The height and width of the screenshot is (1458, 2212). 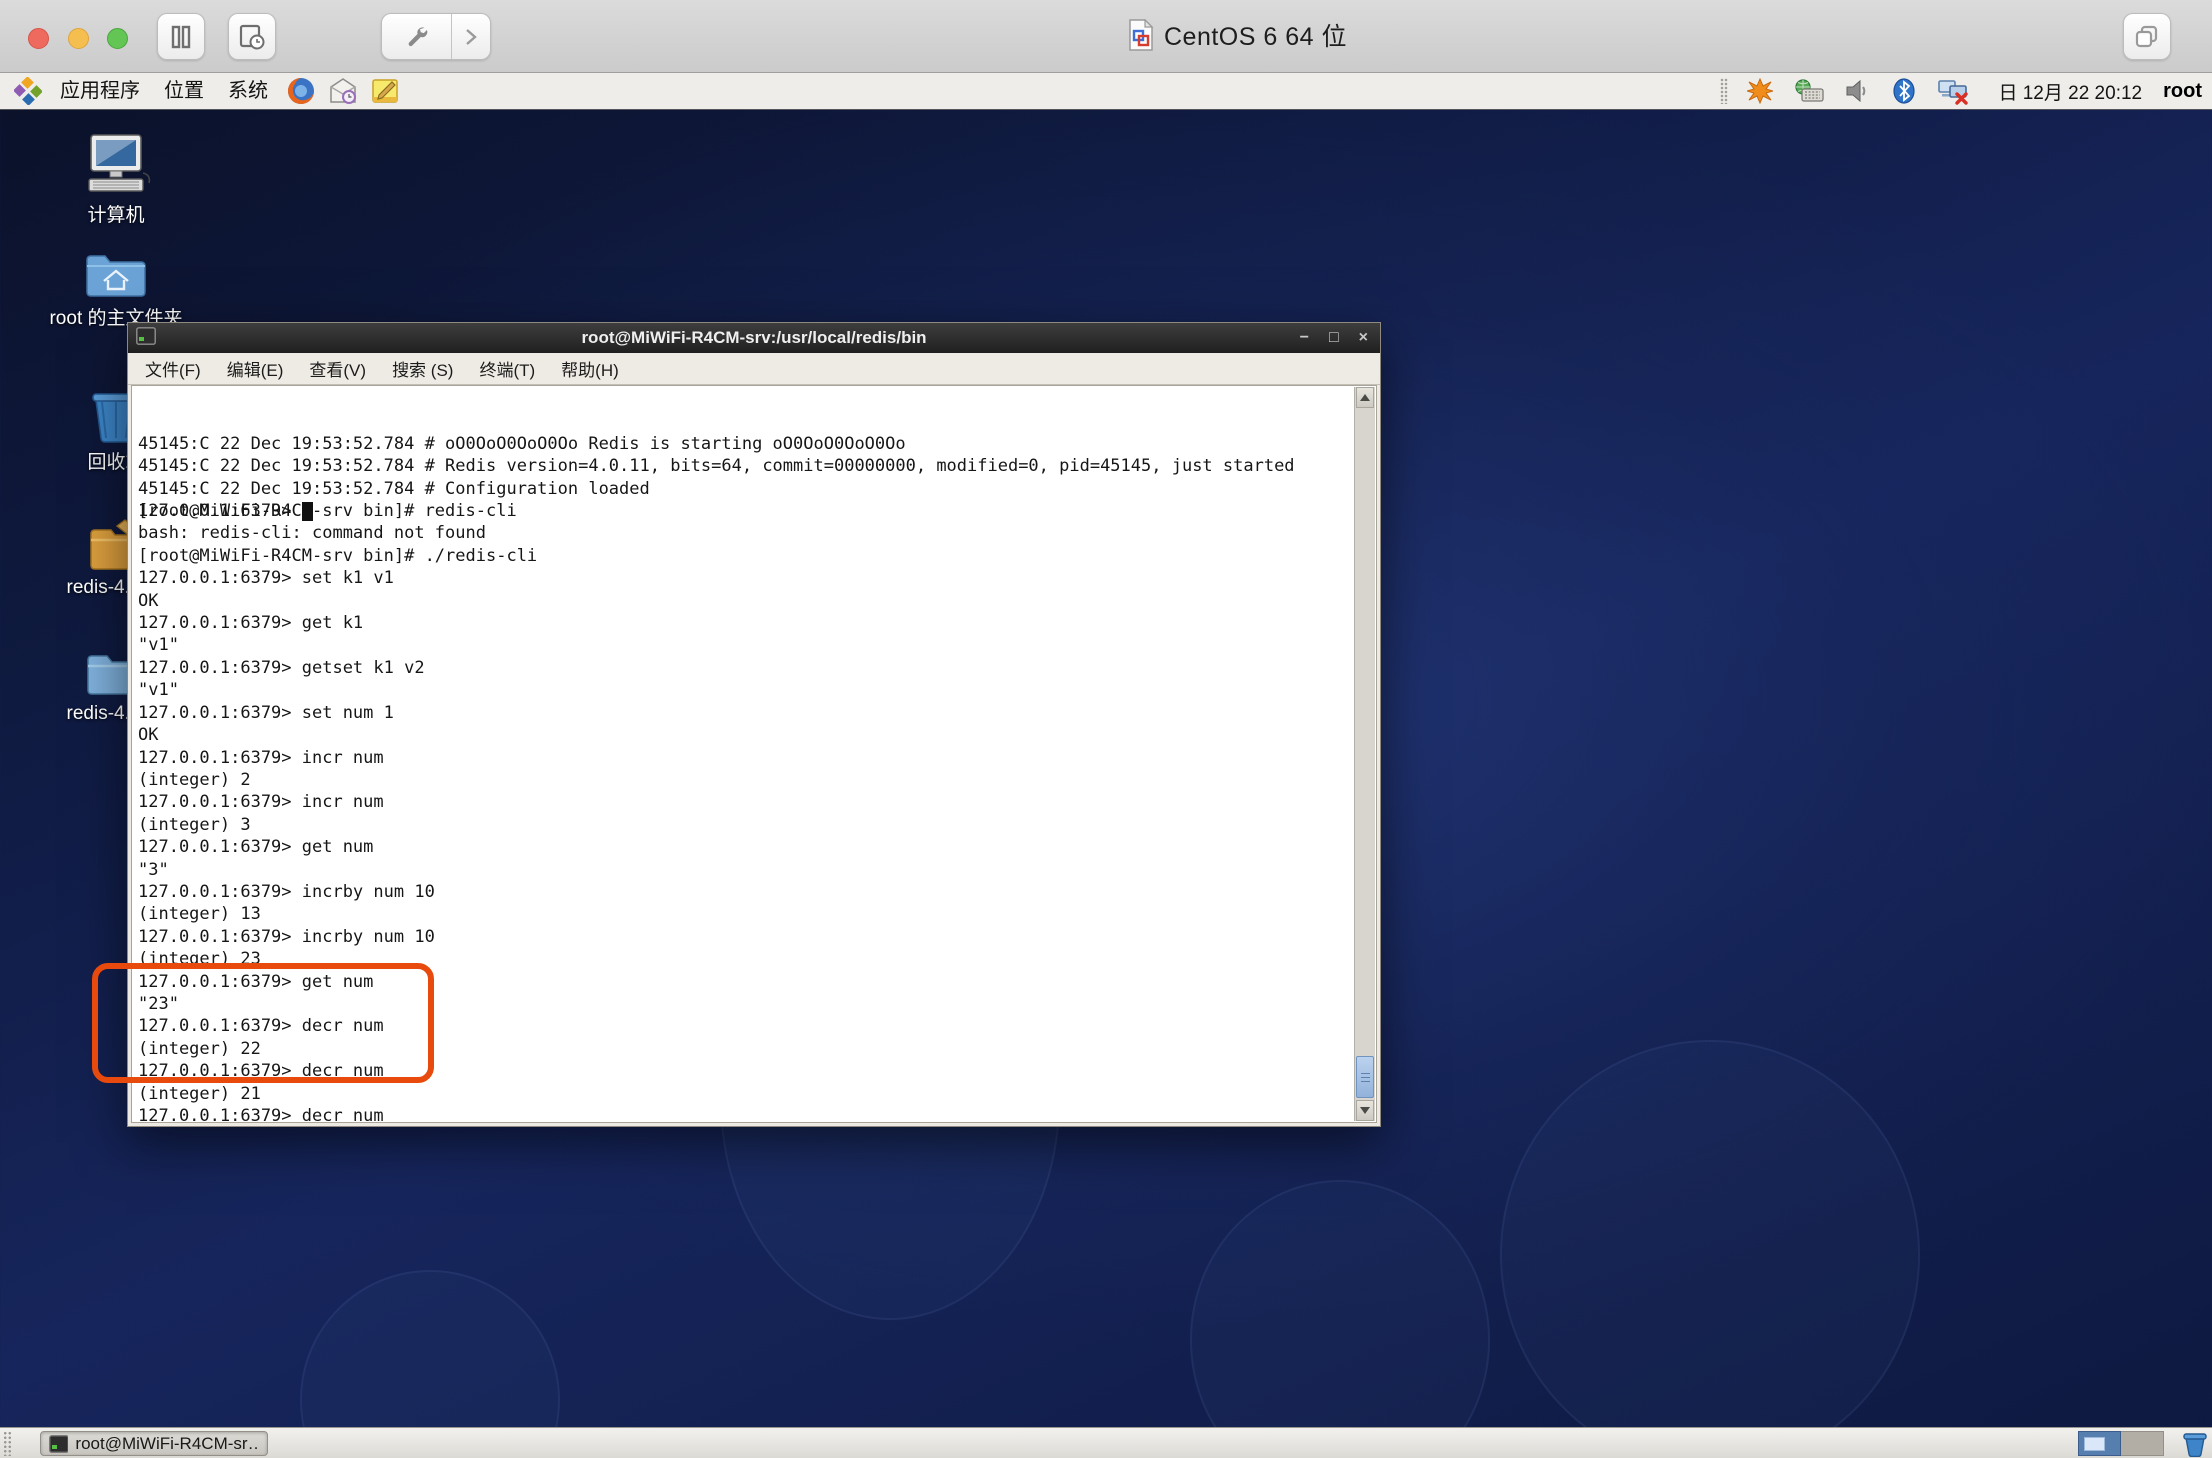 What do you see at coordinates (436, 36) in the screenshot?
I see `vm-tools-button` at bounding box center [436, 36].